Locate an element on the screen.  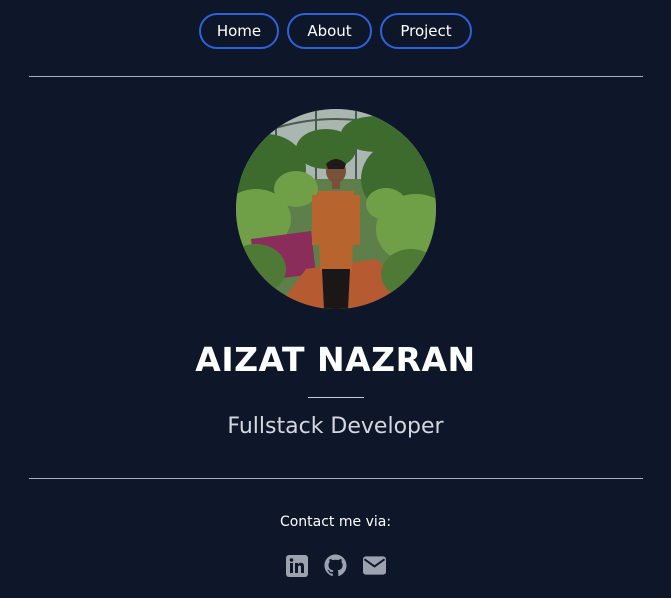
github-icon is located at coordinates (335, 565).